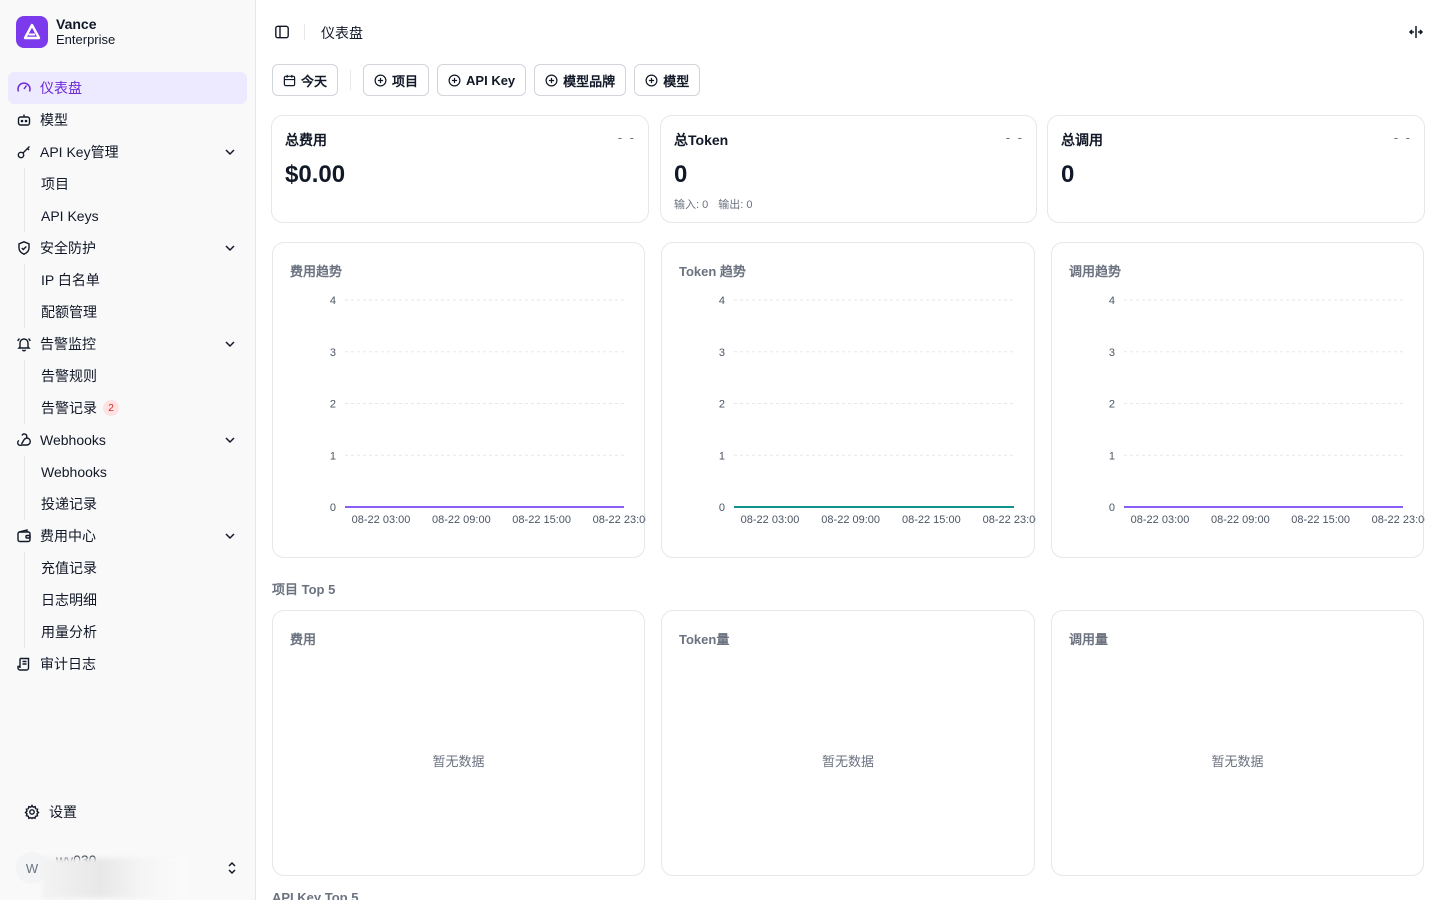  I want to click on sidebar-item-log-details: 日志明细, so click(144, 600).